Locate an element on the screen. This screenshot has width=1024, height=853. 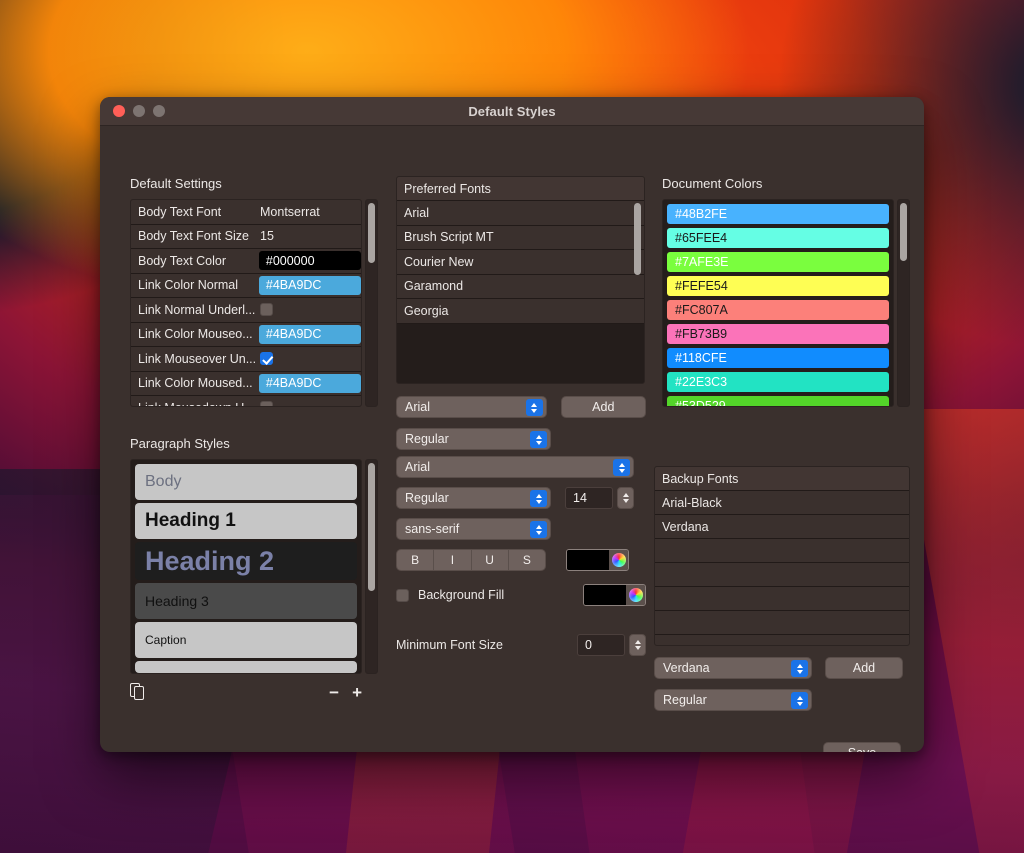
preferred-fonts-scrollbar-thumb is located at coordinates (637, 239).